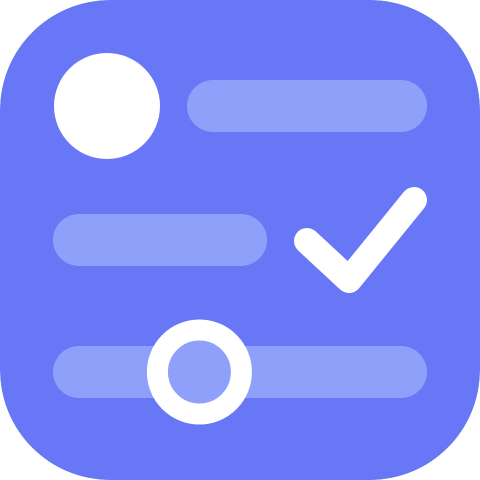  Describe the element at coordinates (107, 106) in the screenshot. I see `avatar-circle-icon` at that location.